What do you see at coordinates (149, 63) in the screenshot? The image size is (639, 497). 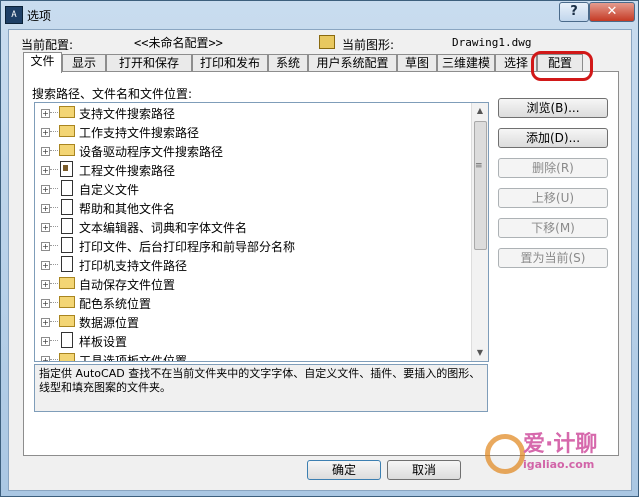 I see `tab-open-save: 打开和保存` at bounding box center [149, 63].